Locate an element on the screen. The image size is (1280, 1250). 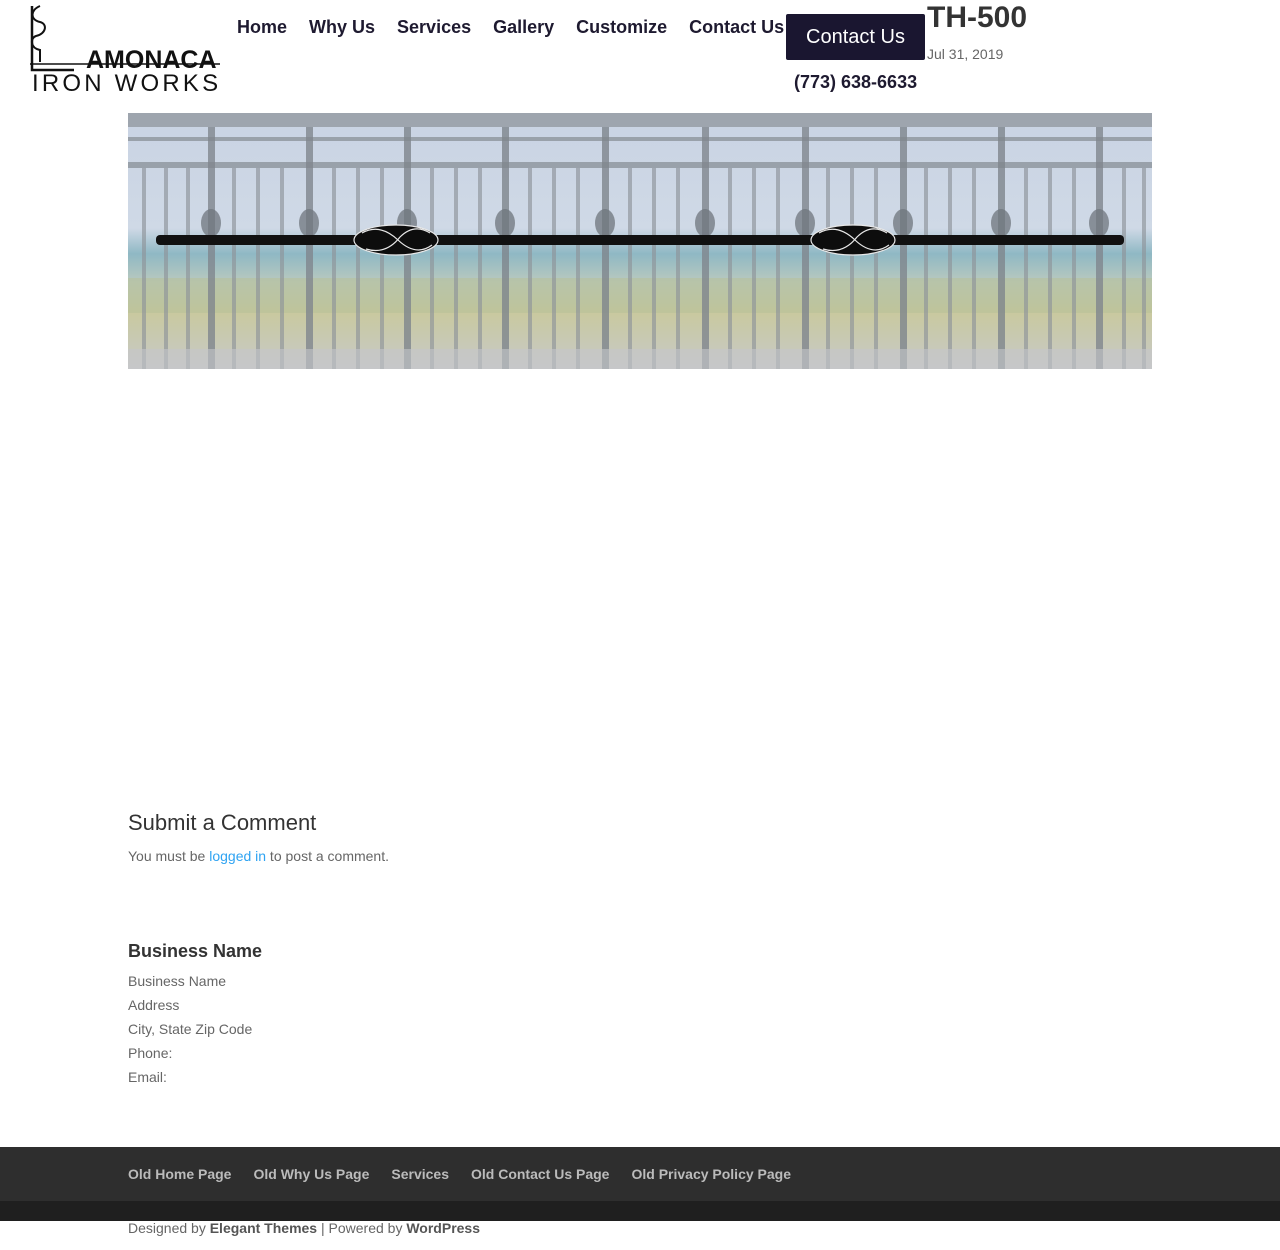
post-date: Jul 31, 2019 is located at coordinates (965, 54).